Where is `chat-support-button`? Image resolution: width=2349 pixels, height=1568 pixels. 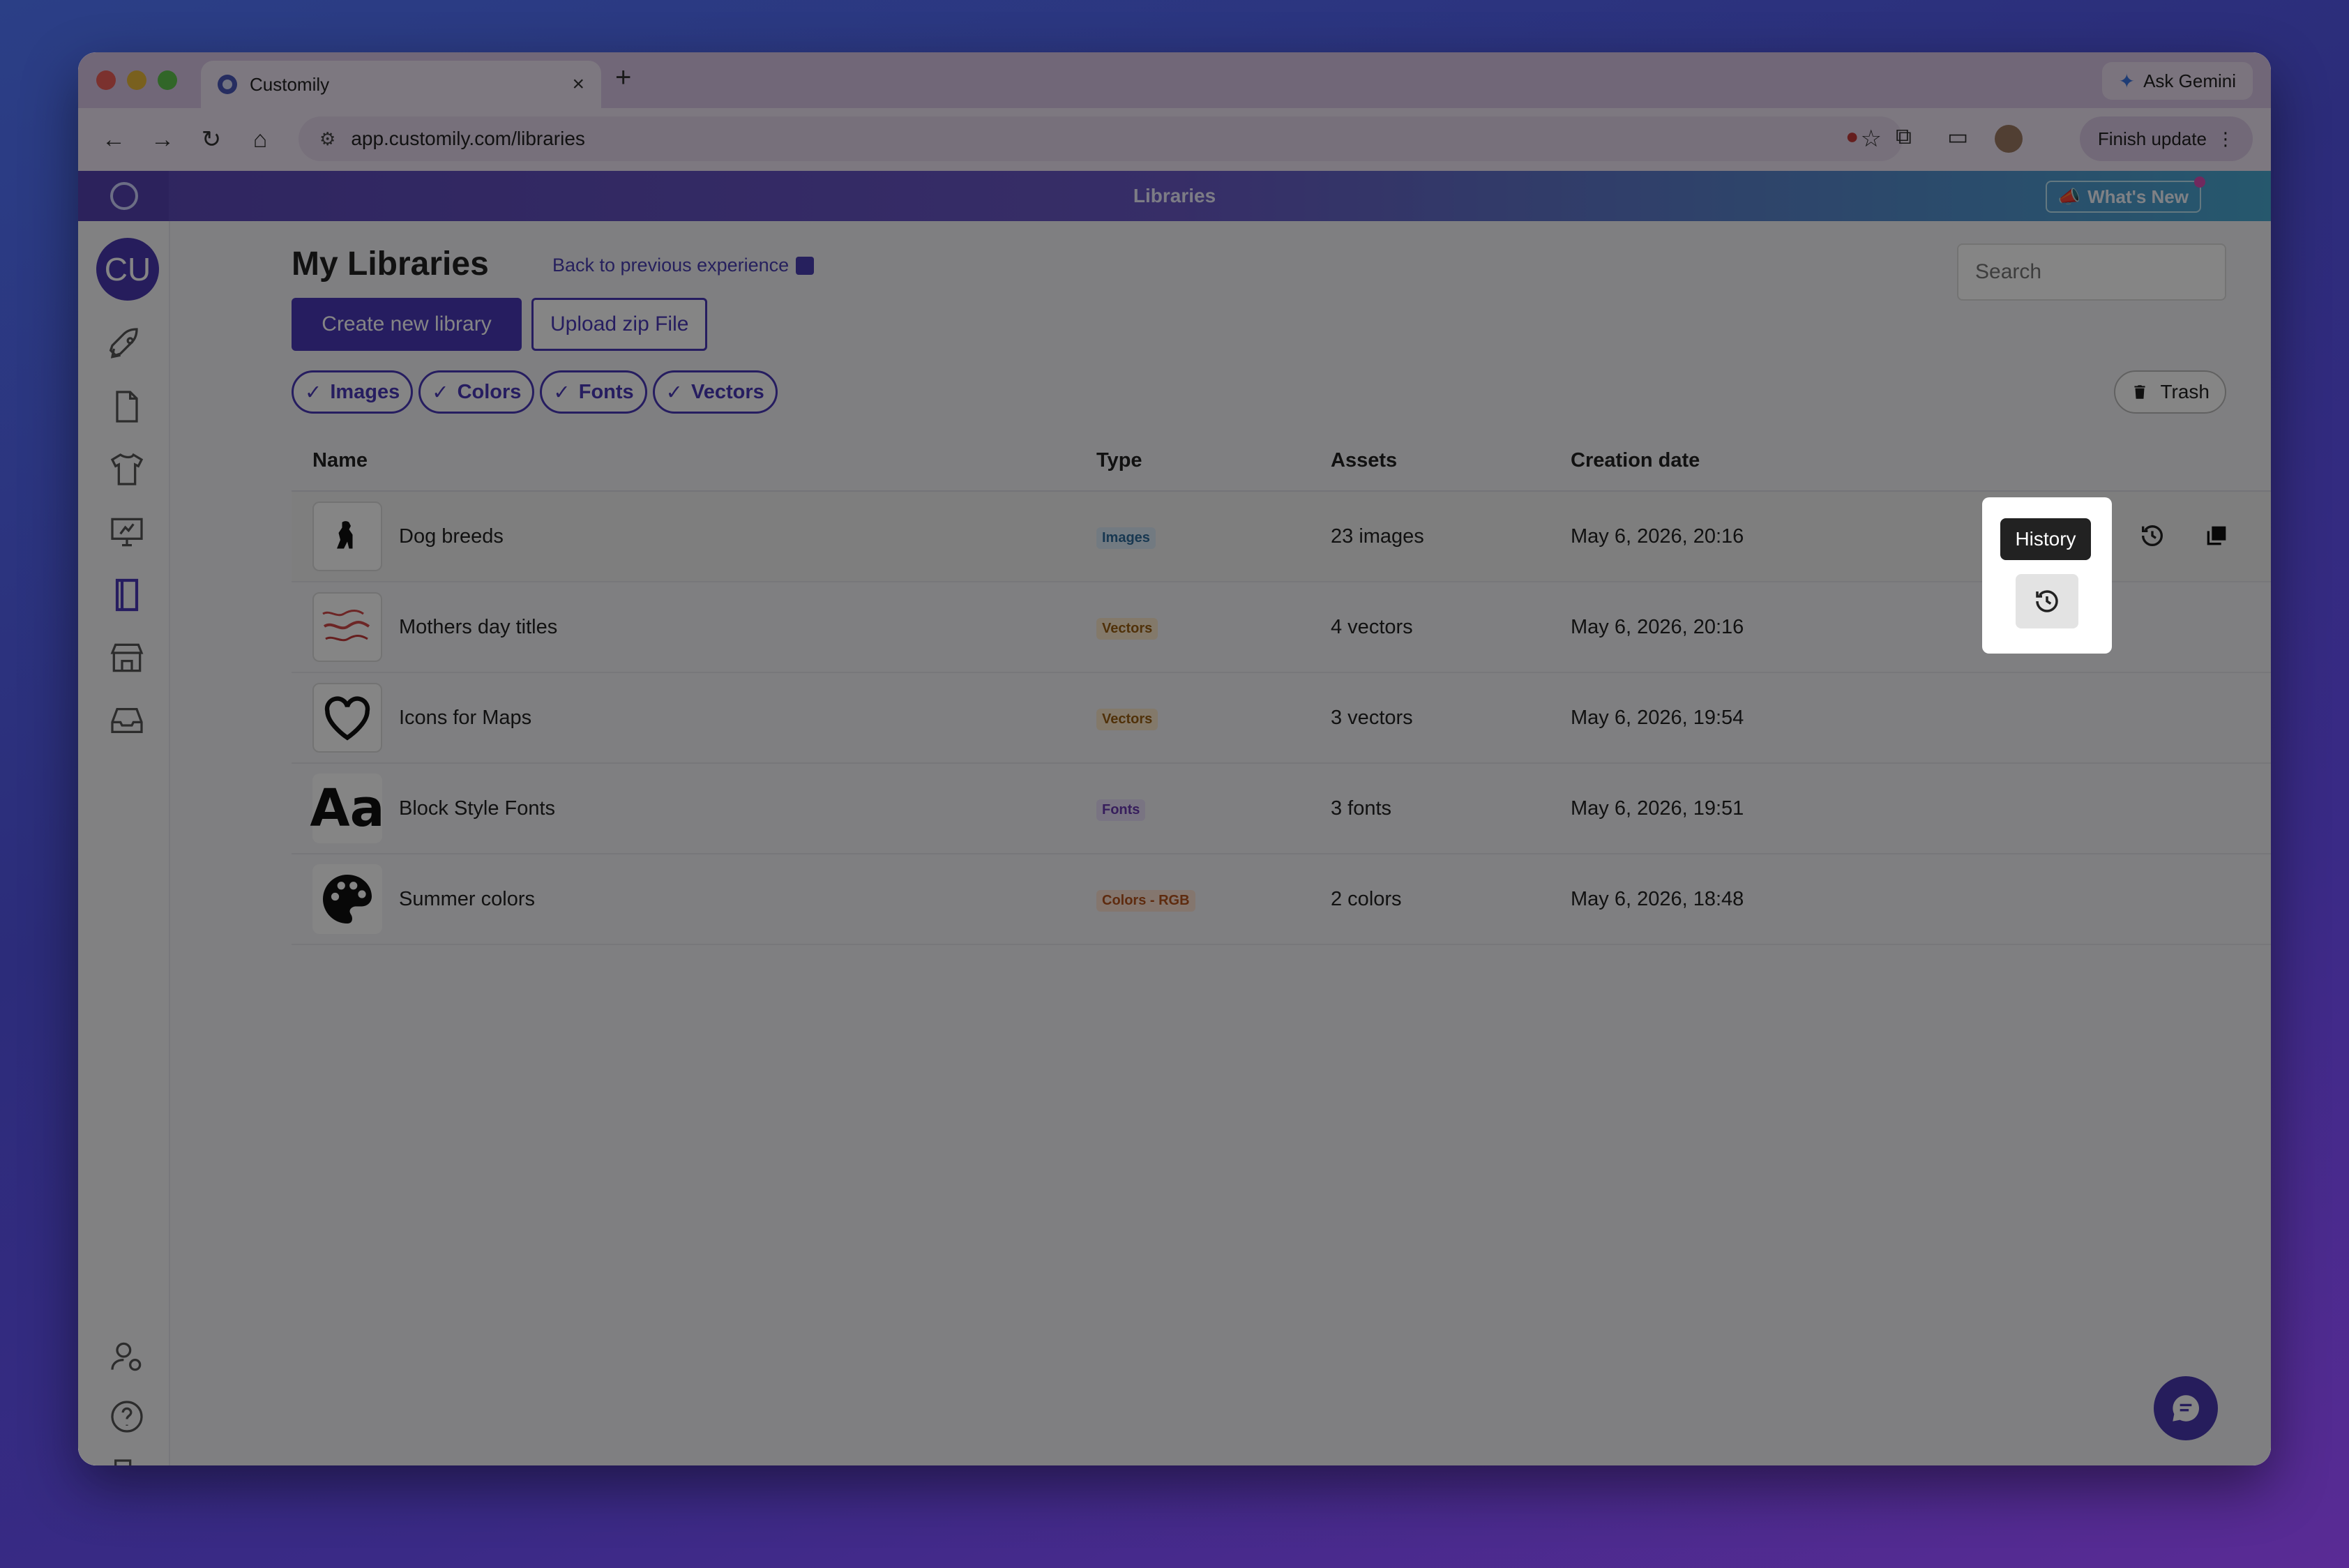
chat-support-button is located at coordinates (2186, 1408).